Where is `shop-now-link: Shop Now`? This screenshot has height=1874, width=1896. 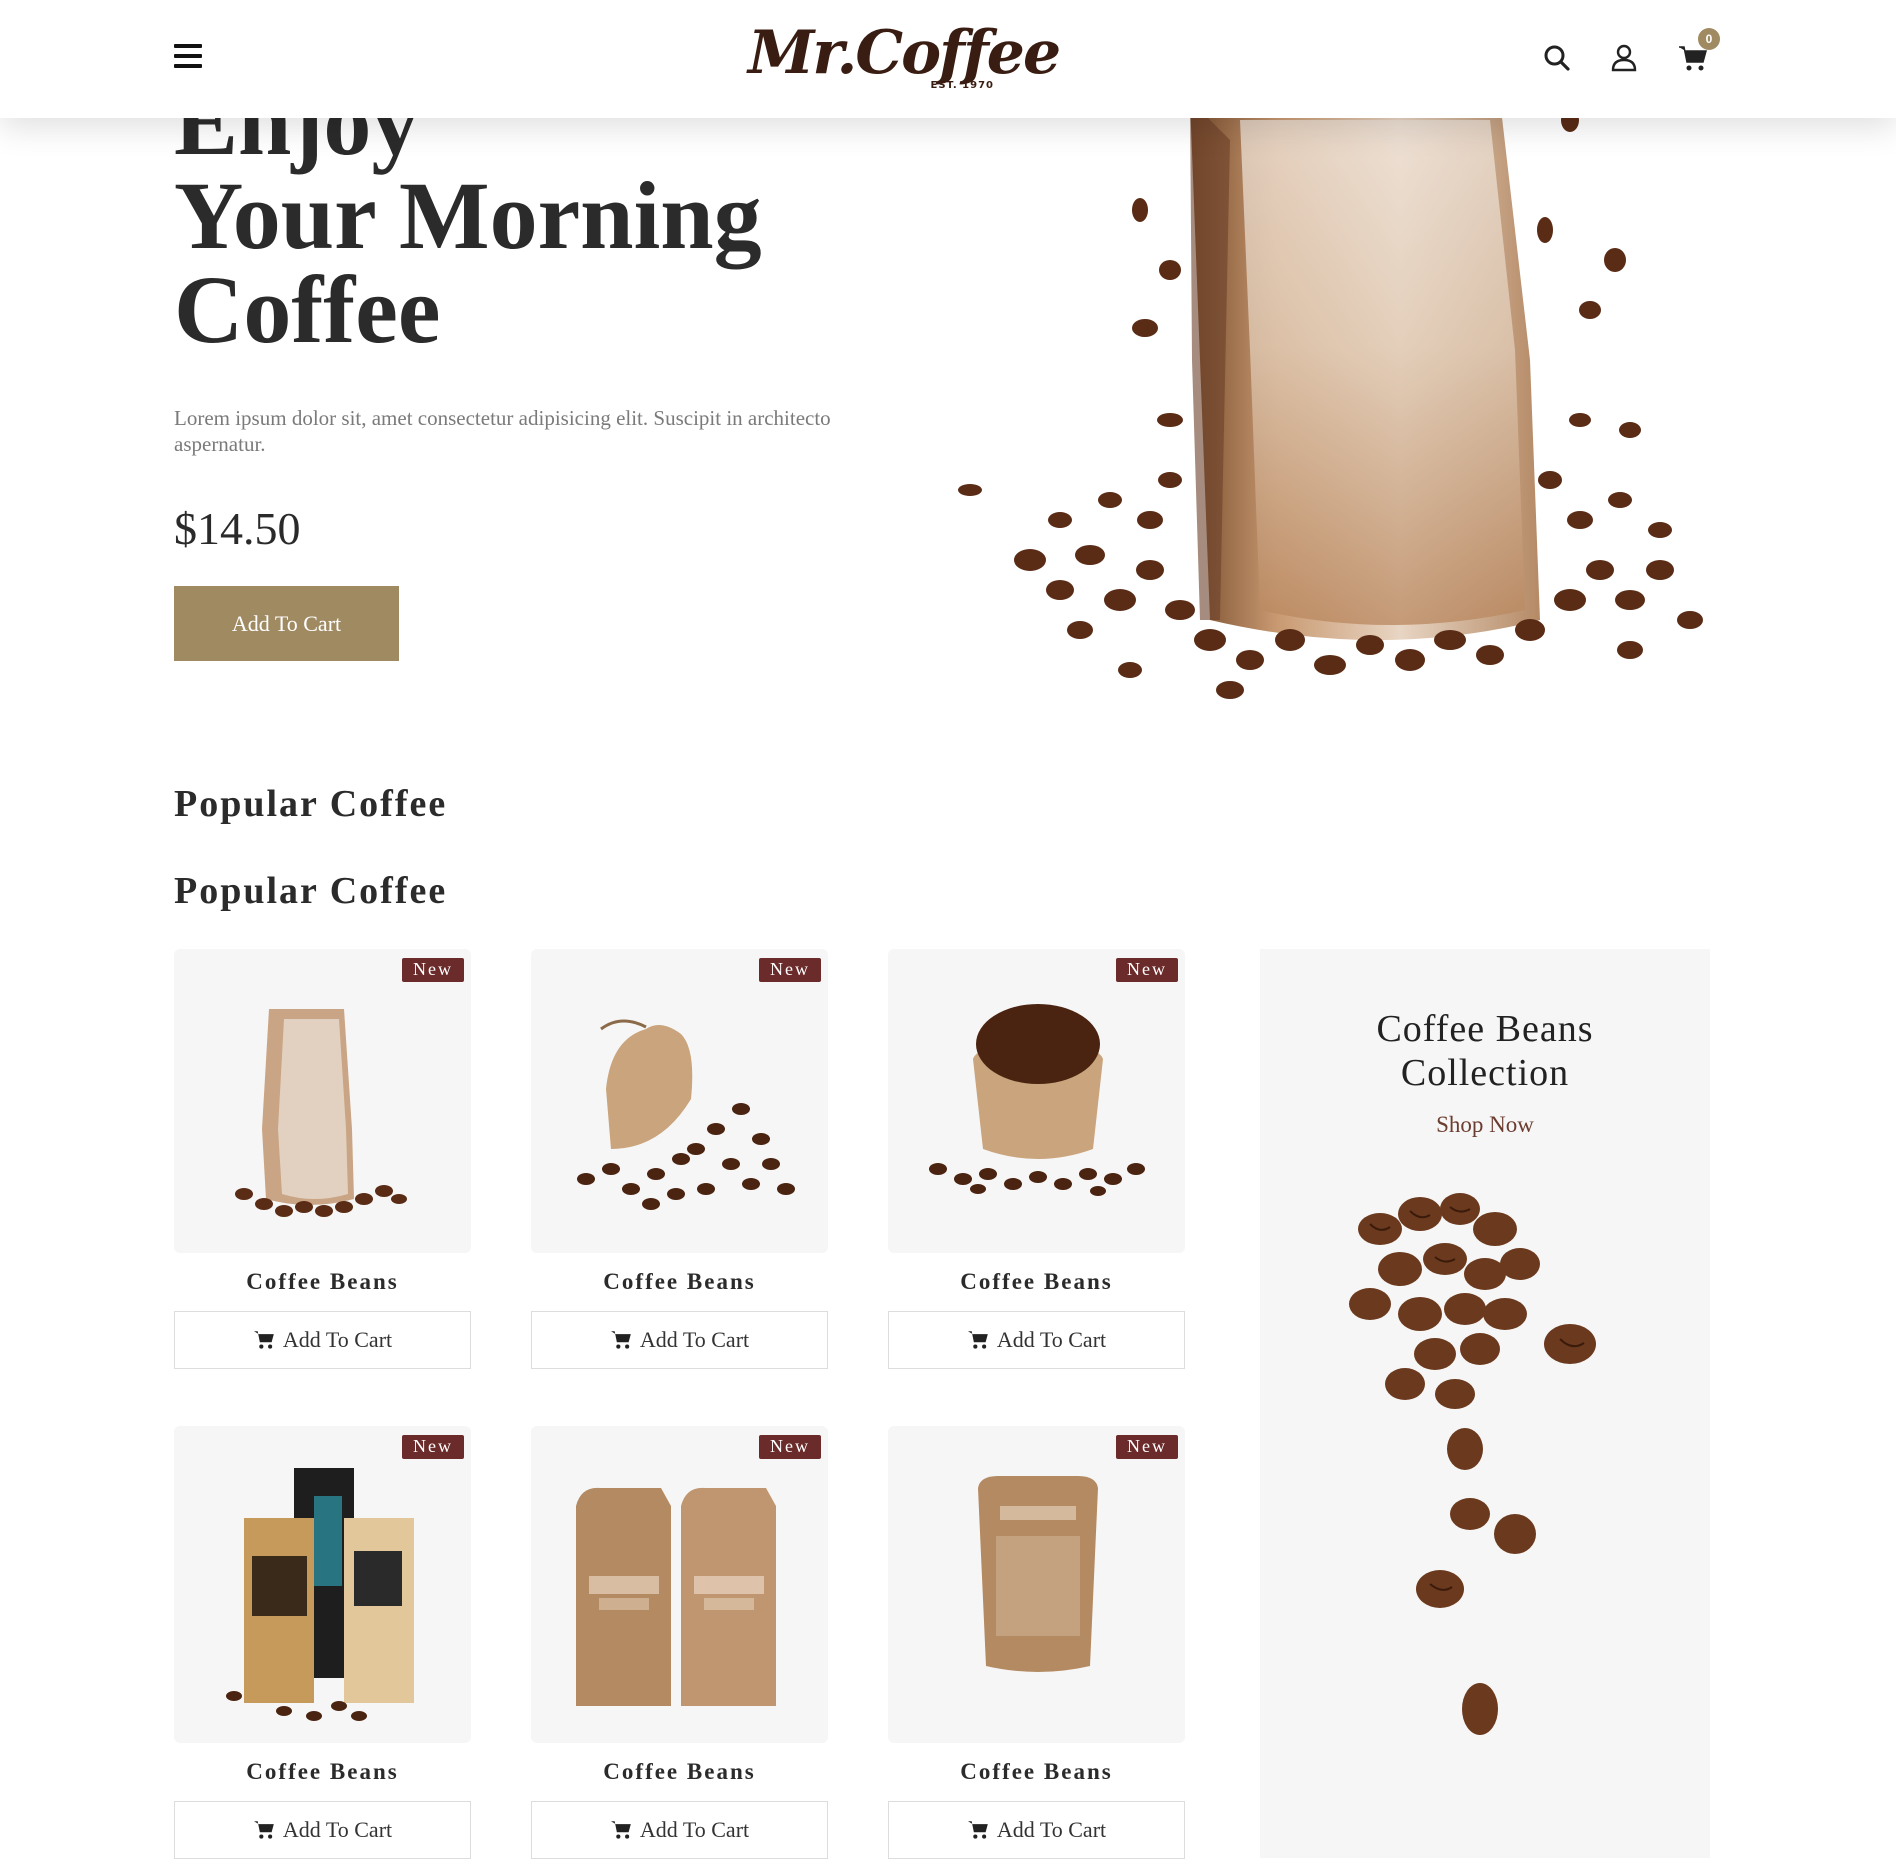 shop-now-link: Shop Now is located at coordinates (1485, 1125).